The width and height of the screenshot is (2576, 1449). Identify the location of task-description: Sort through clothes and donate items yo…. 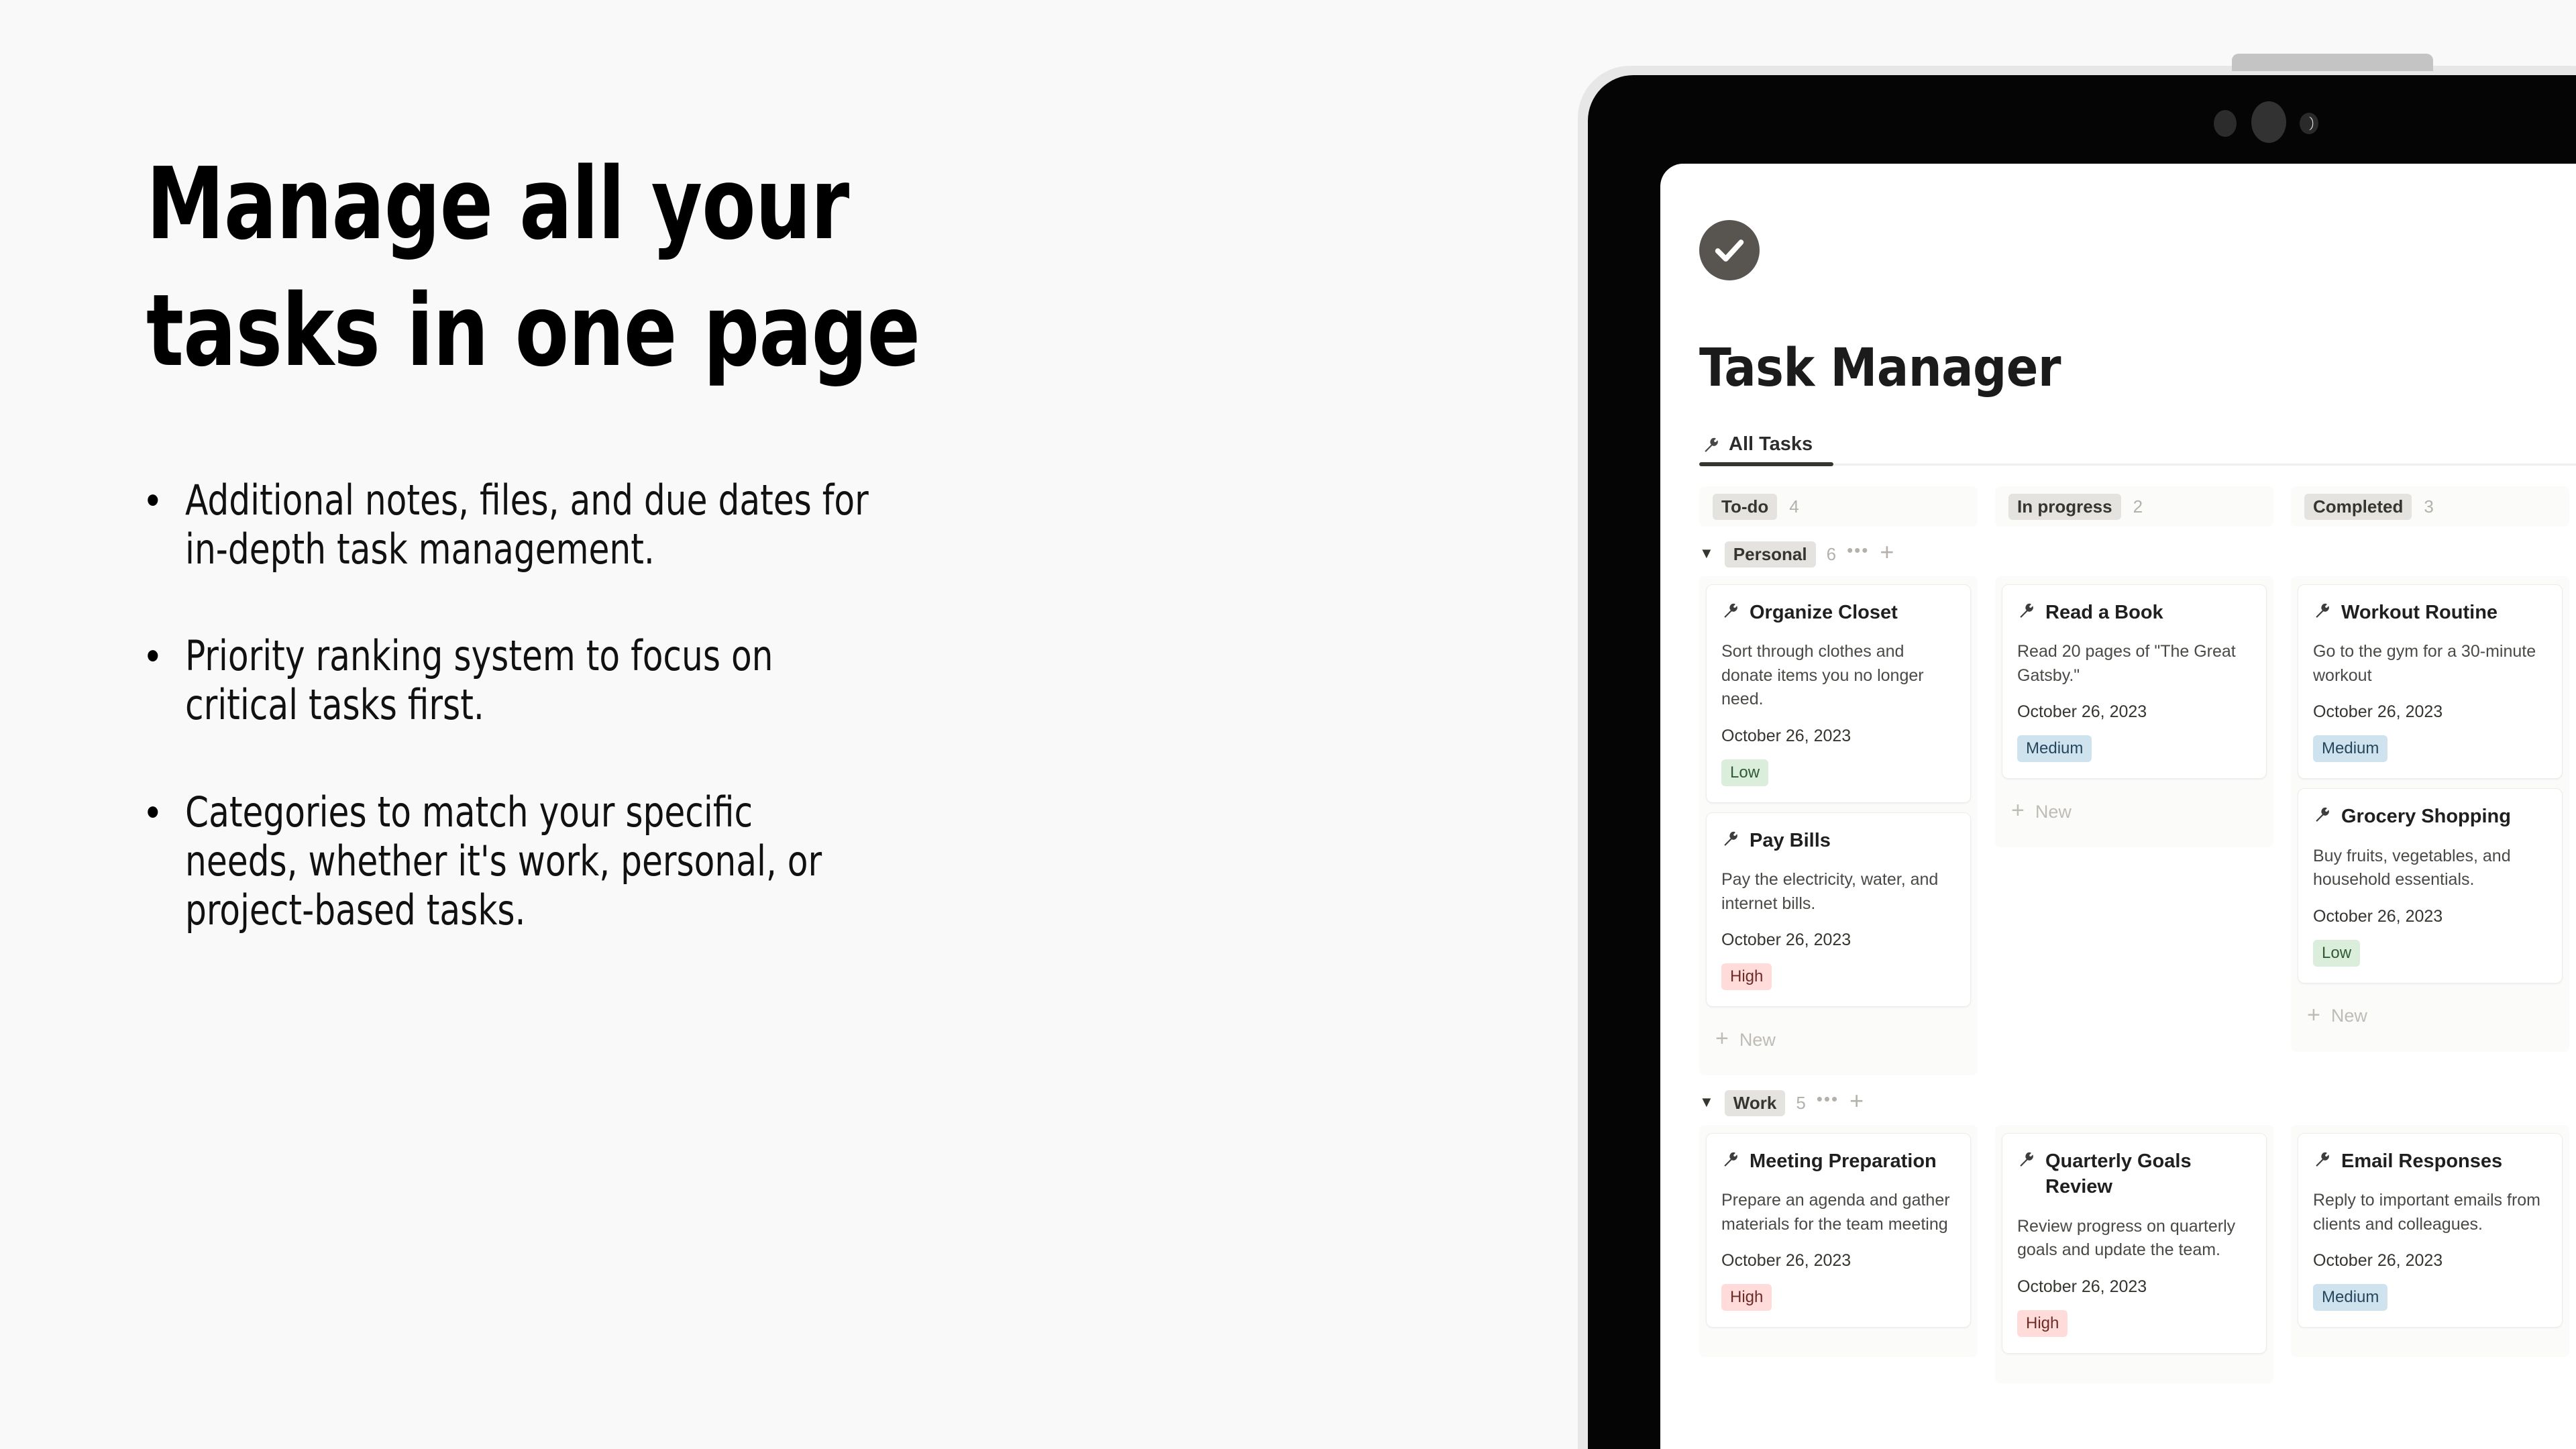
(1822, 675).